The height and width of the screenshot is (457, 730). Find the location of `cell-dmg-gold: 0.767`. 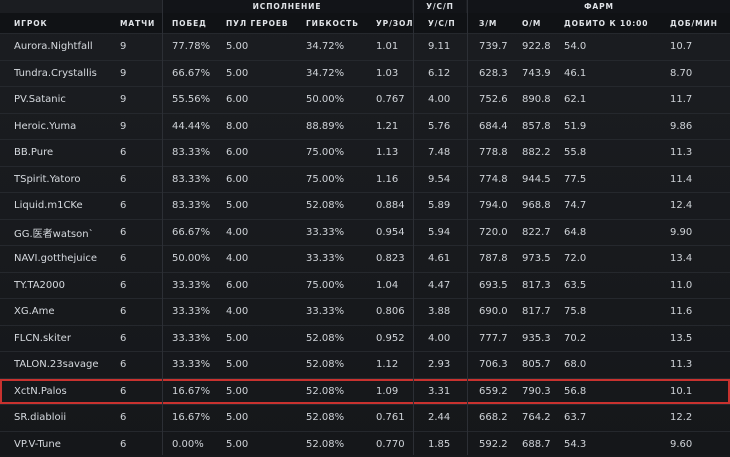

cell-dmg-gold: 0.767 is located at coordinates (395, 100).